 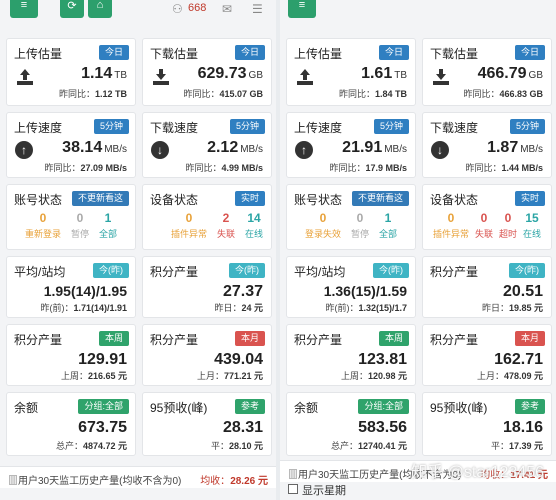 I want to click on status-login-expired: 0 登录失效, so click(x=323, y=225).